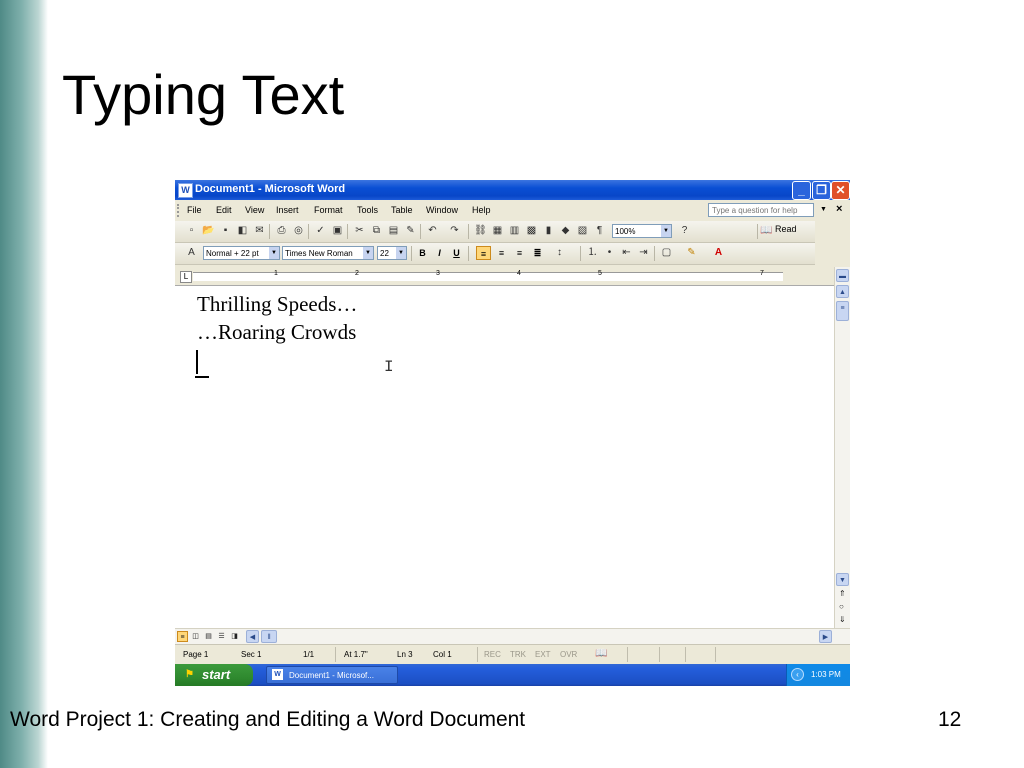  I want to click on center-button: ≡, so click(501, 253).